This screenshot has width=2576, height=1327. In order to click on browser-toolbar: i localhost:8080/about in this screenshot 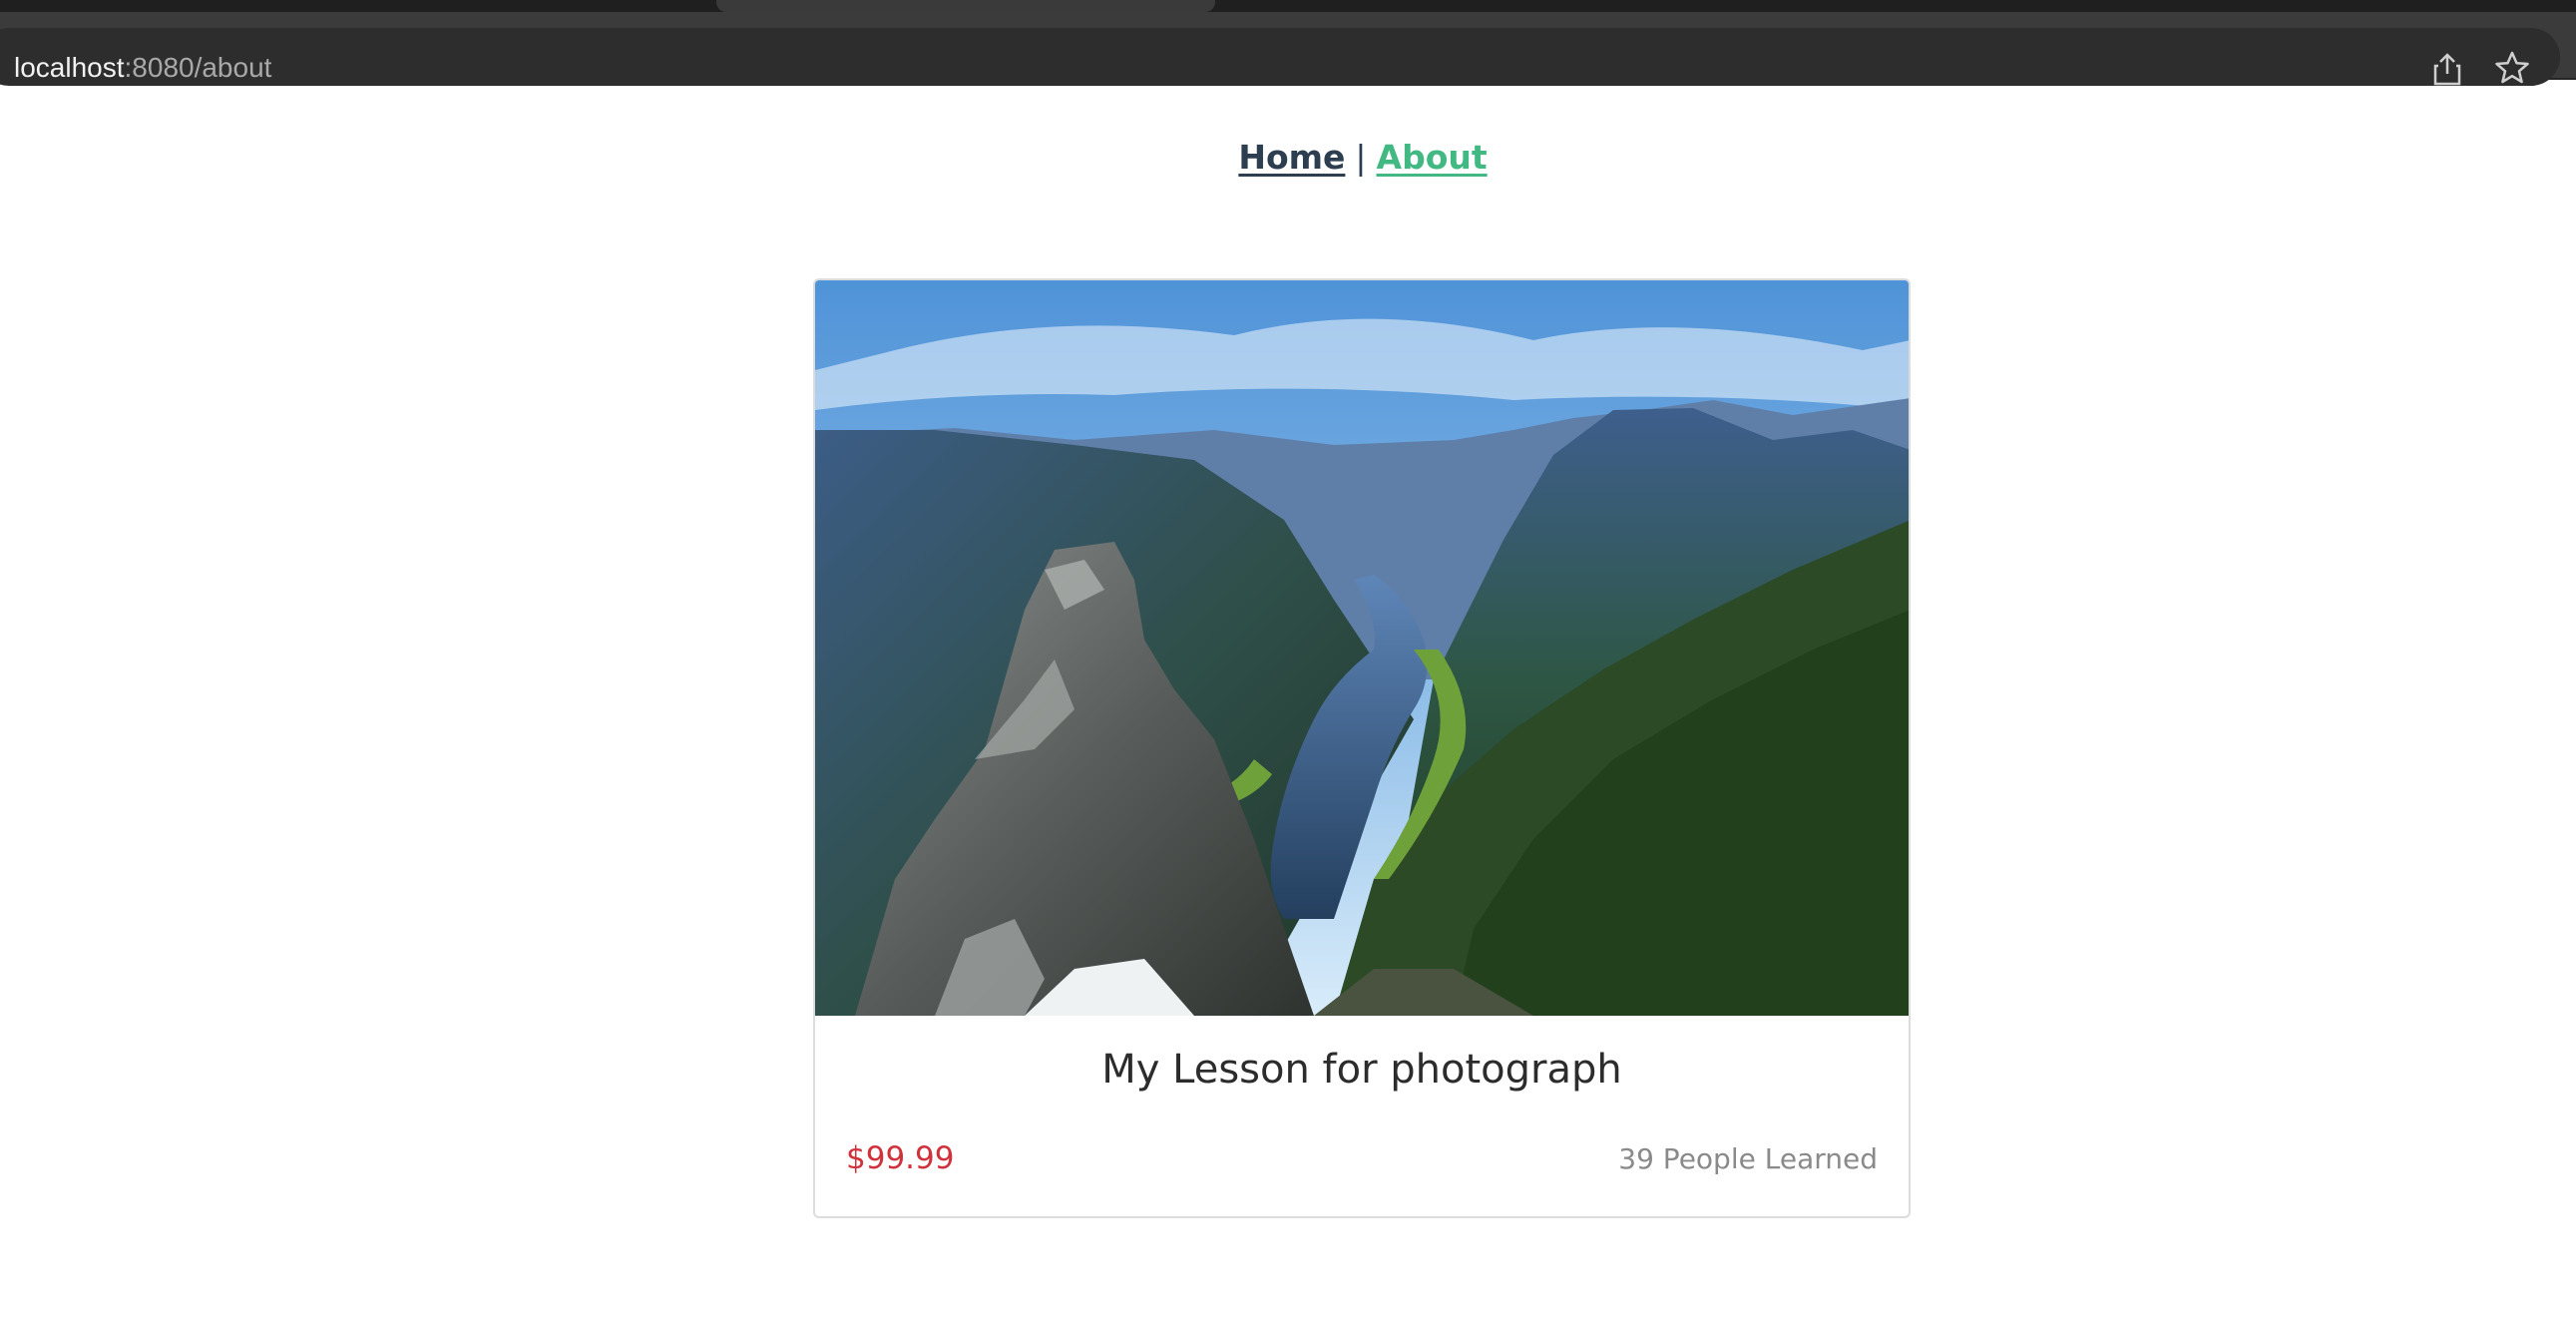, I will do `click(1288, 49)`.